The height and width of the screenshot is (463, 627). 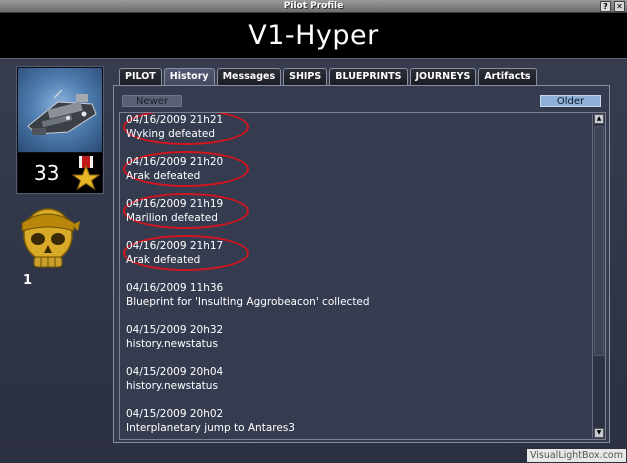 I want to click on skull-bandana-icon, so click(x=48, y=239).